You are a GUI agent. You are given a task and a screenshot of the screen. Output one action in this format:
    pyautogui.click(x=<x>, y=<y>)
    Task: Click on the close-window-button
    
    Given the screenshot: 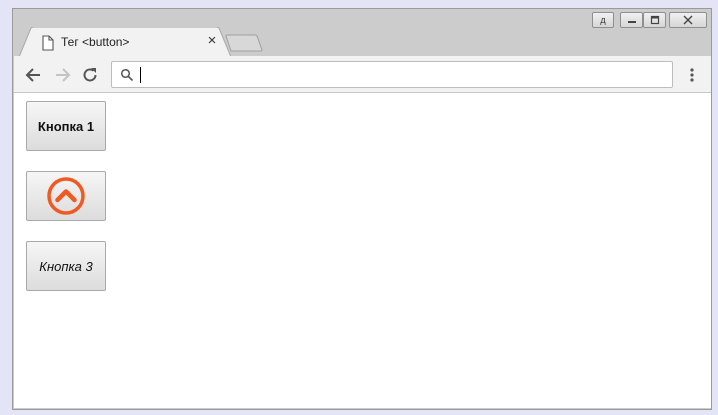 What is the action you would take?
    pyautogui.click(x=688, y=20)
    